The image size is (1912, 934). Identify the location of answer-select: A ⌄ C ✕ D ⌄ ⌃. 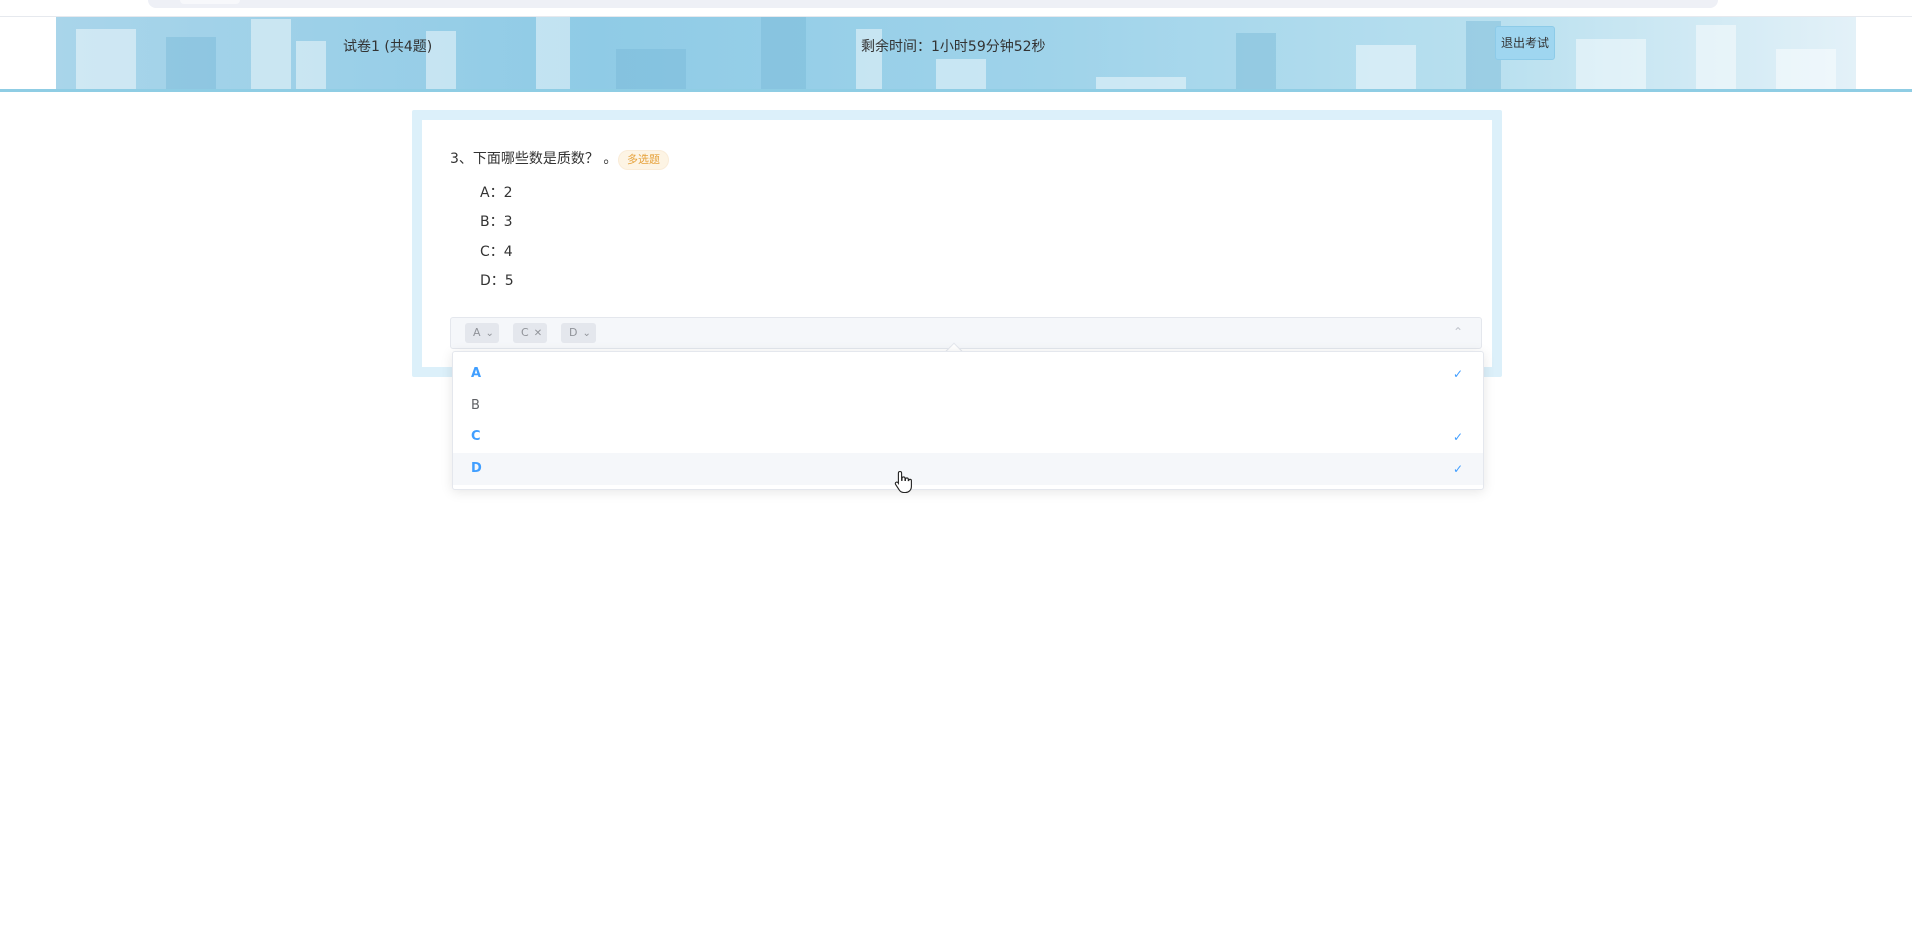
(966, 333).